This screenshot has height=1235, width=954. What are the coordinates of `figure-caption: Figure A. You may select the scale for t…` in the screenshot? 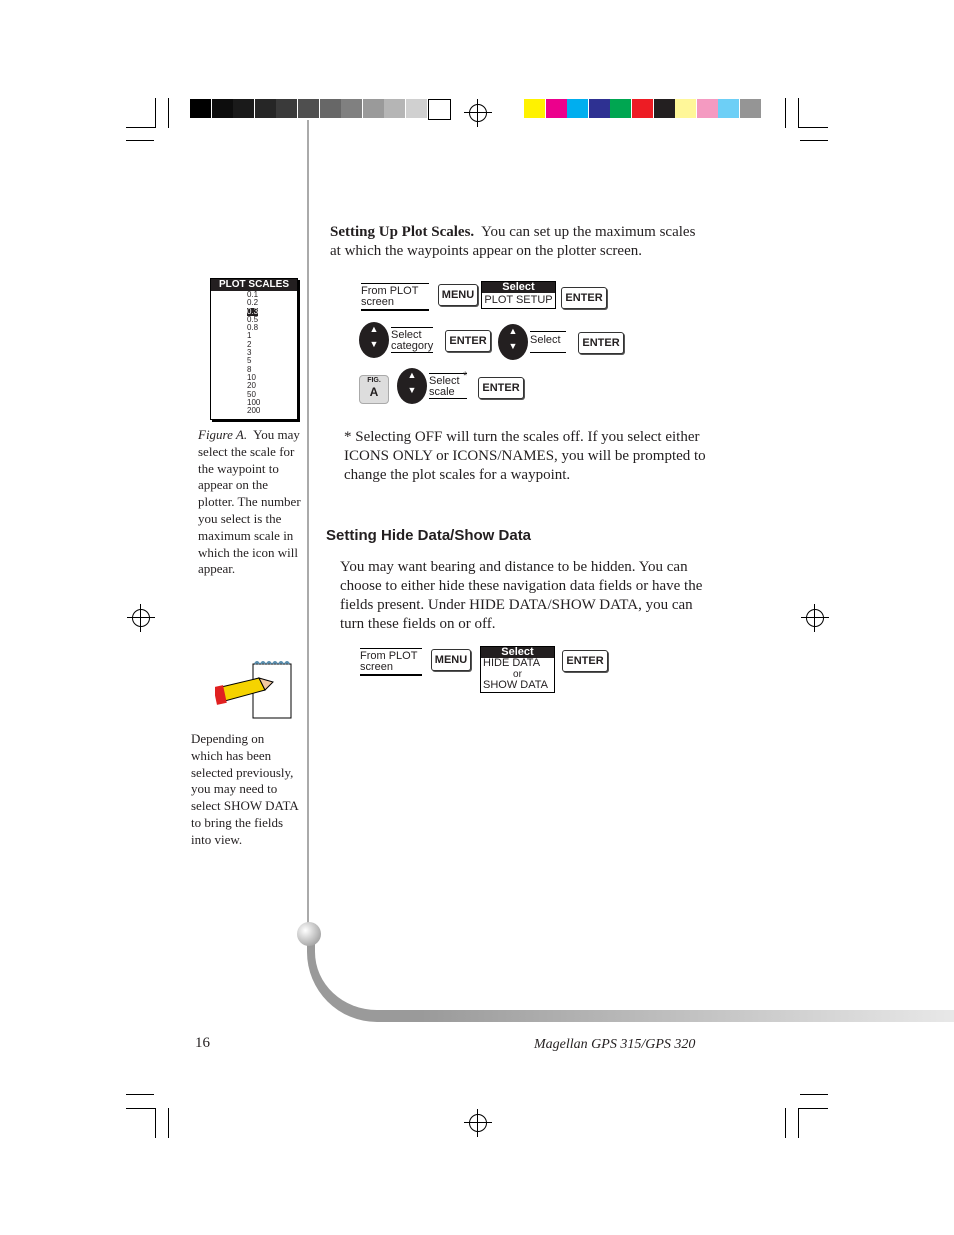 It's located at (251, 502).